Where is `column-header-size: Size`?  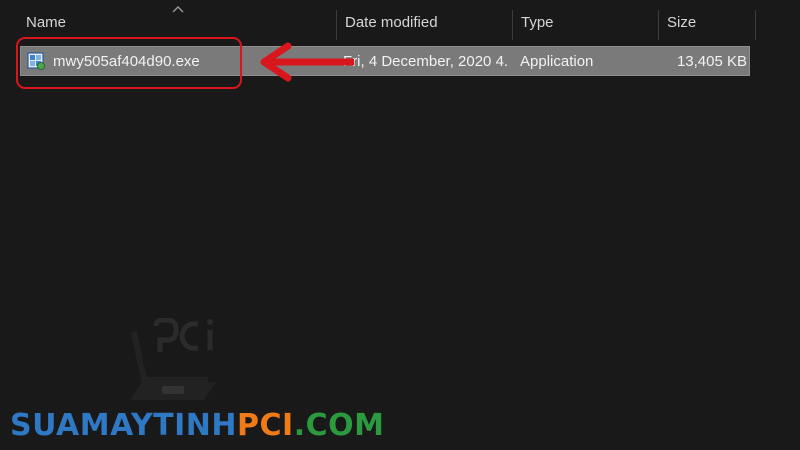 column-header-size: Size is located at coordinates (707, 22).